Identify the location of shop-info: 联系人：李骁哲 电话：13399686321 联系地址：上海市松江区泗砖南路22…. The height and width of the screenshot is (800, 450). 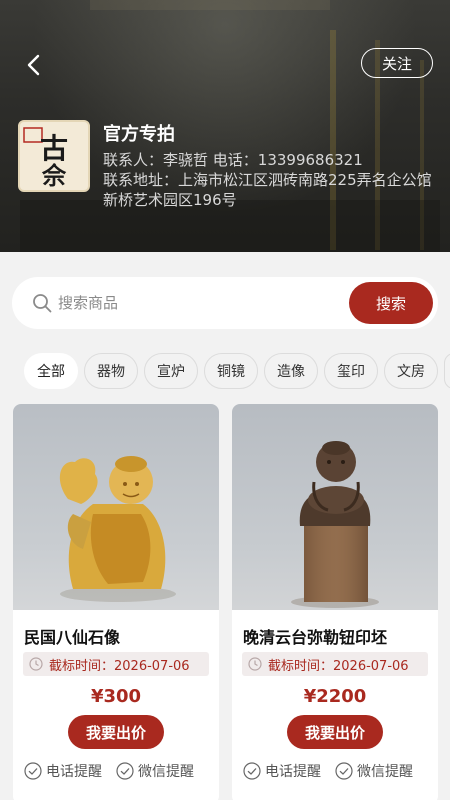
(268, 180).